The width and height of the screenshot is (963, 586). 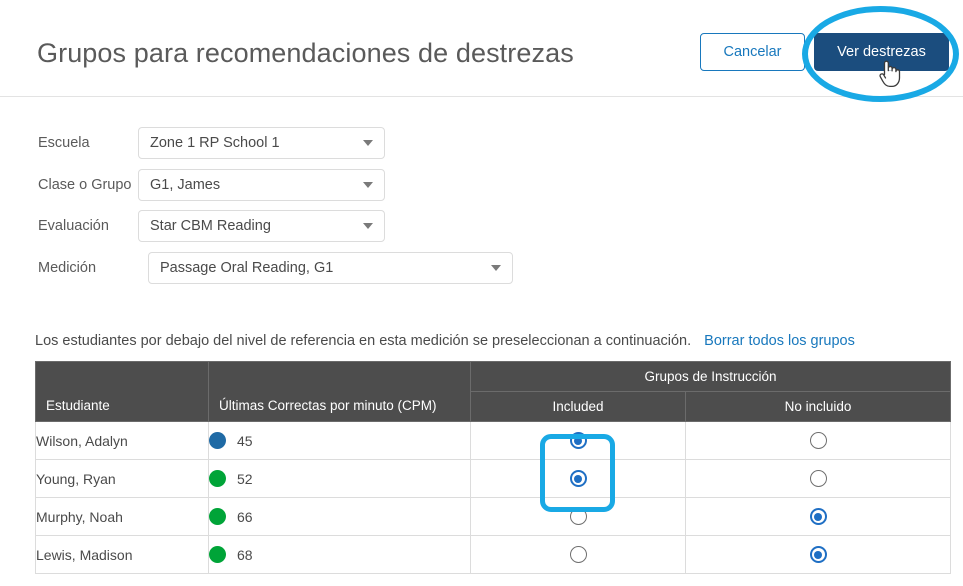 I want to click on header-actions: Cancelar Ver destrezas, so click(x=824, y=52).